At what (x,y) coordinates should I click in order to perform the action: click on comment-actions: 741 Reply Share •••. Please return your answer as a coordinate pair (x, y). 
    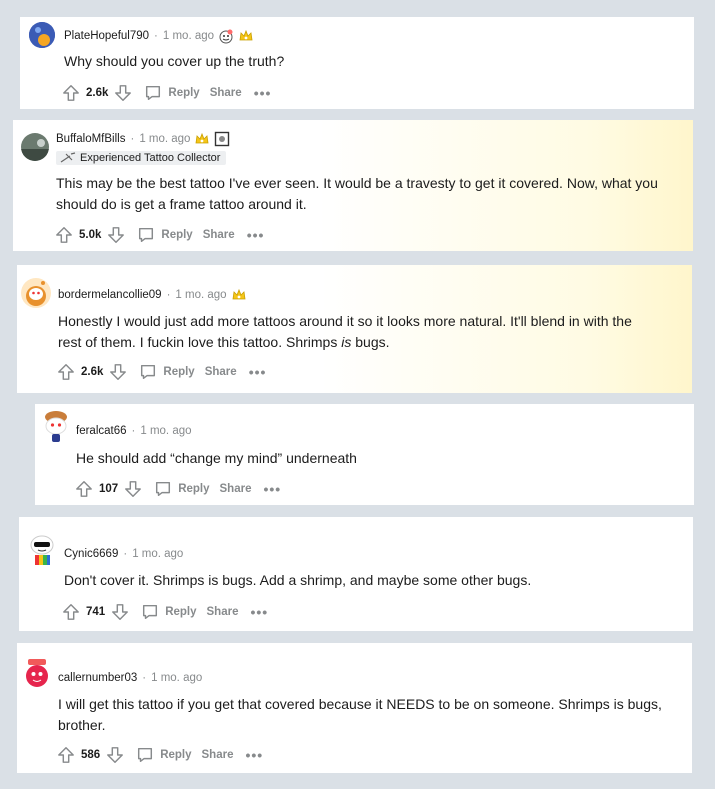
    Looking at the image, I should click on (164, 612).